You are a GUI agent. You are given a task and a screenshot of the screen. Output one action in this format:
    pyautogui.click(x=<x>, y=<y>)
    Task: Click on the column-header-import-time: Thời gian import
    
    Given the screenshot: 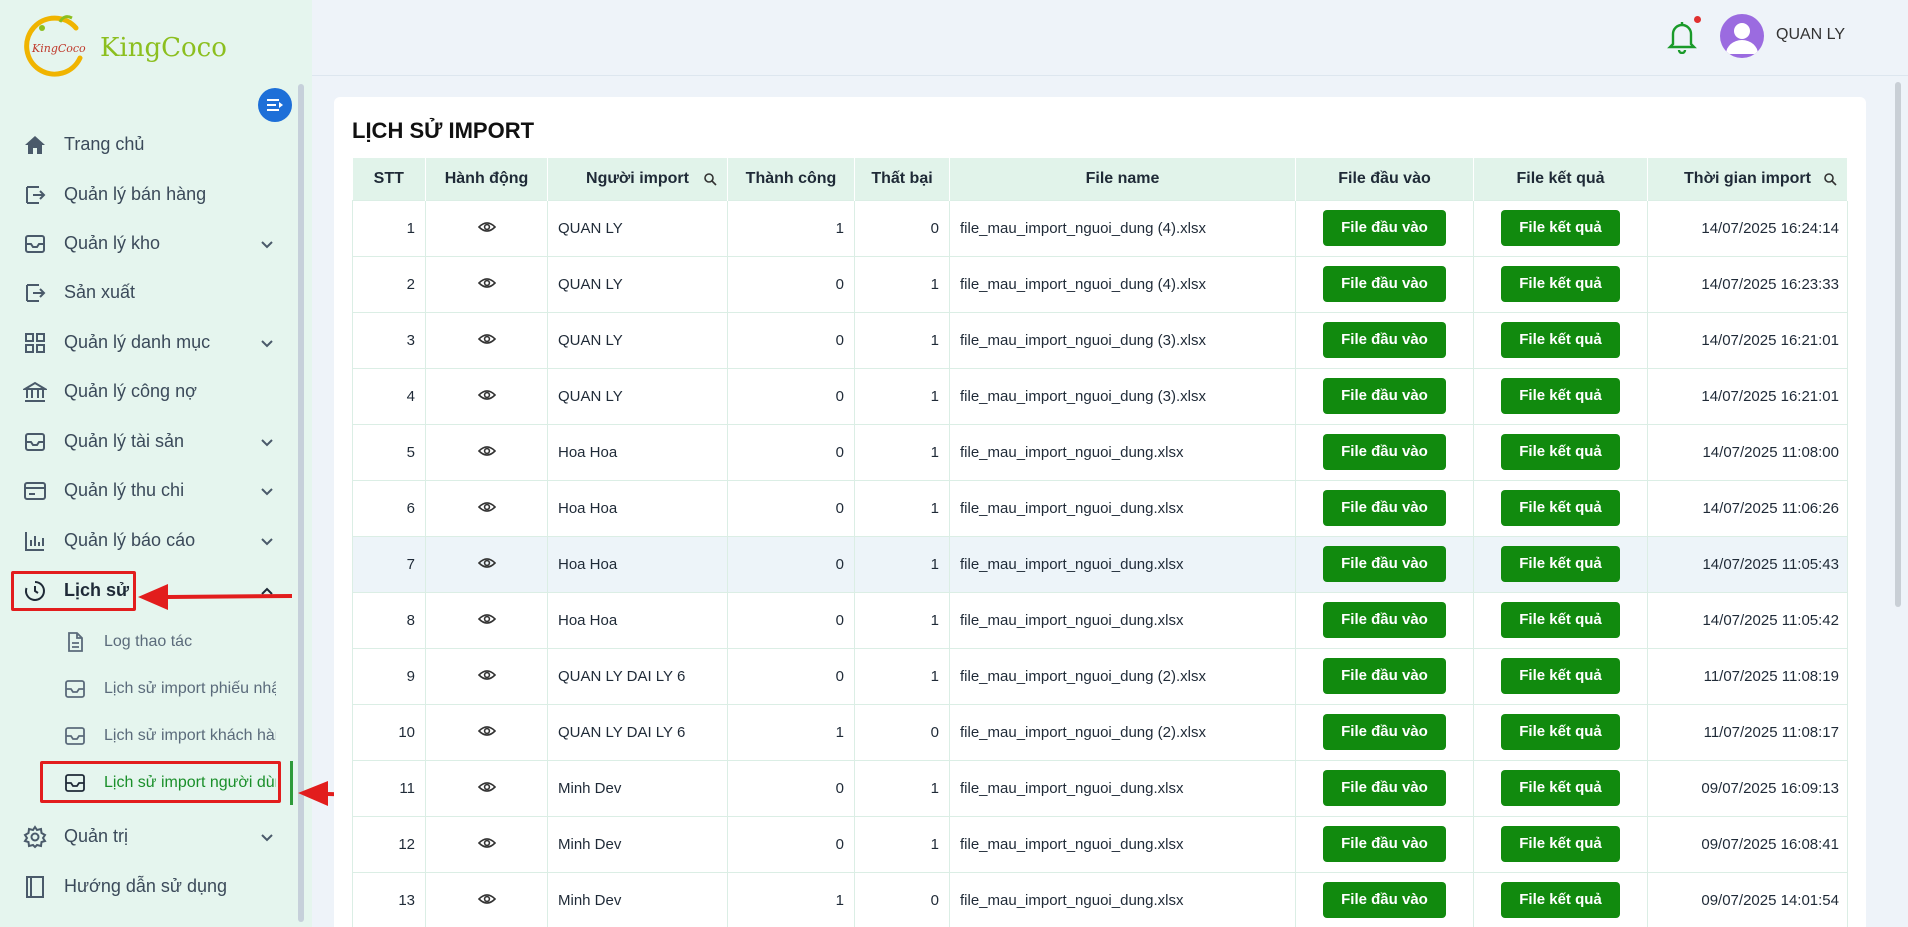 What is the action you would take?
    pyautogui.click(x=1747, y=179)
    